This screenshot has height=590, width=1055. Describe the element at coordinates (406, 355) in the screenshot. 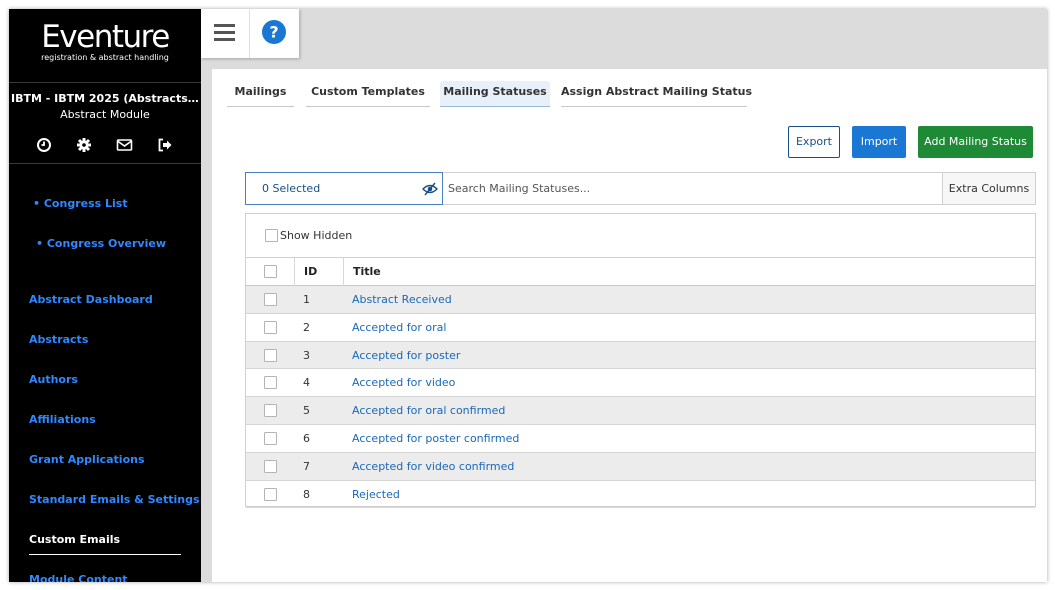

I see `row-title-link: Accepted for poster` at that location.